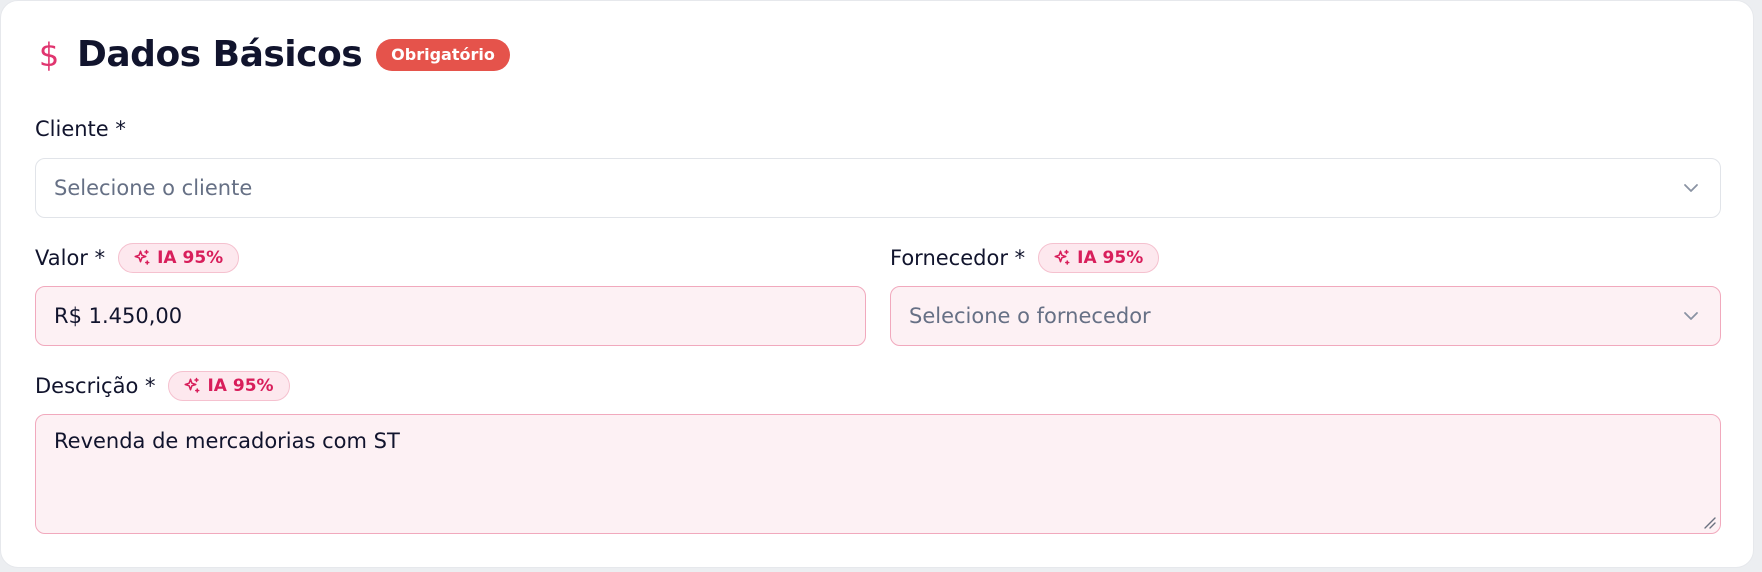 Image resolution: width=1762 pixels, height=572 pixels. Describe the element at coordinates (70, 257) in the screenshot. I see `valor-label: Valor *` at that location.